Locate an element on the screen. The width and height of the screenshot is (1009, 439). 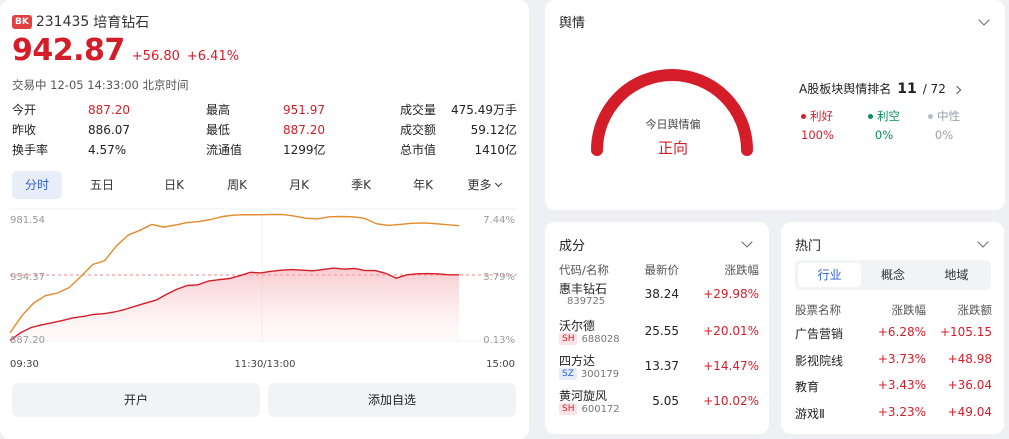
stock-code: 688028 is located at coordinates (600, 339).